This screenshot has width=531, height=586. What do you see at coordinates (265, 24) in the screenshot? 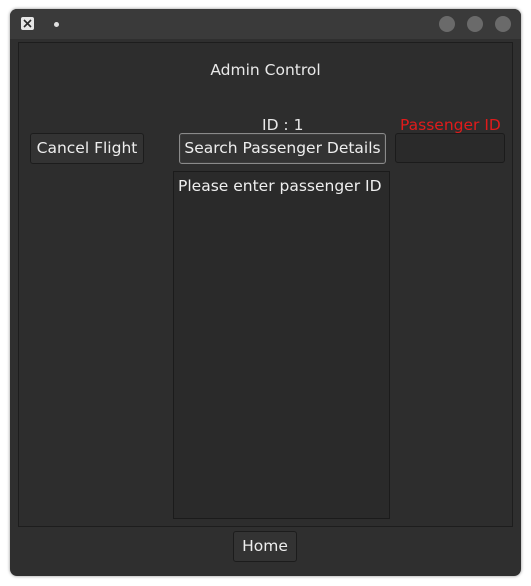
I see `title-bar` at bounding box center [265, 24].